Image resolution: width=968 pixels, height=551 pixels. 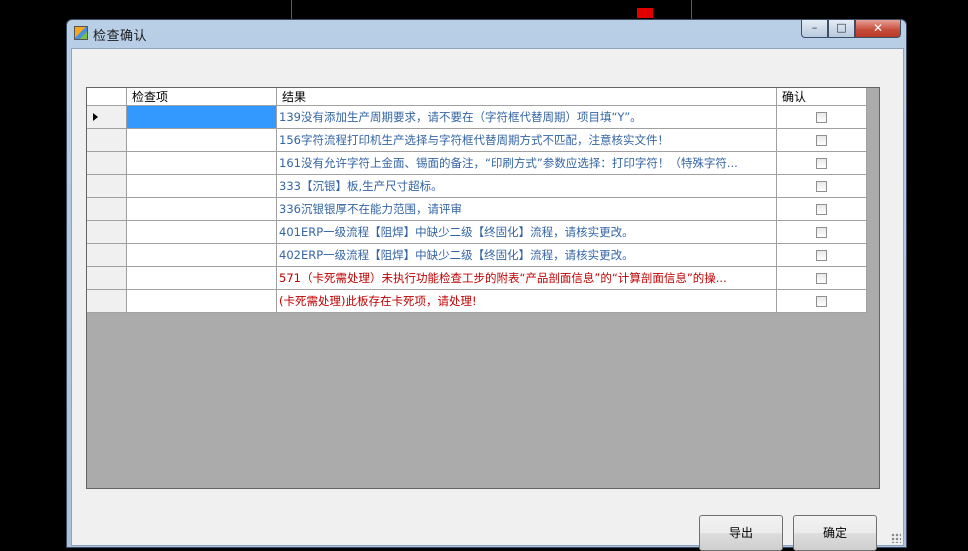 I want to click on table-row: 156字符流程打印机生产选择与字符框代替周期方式不匹配，注意核实文件！, so click(x=477, y=140).